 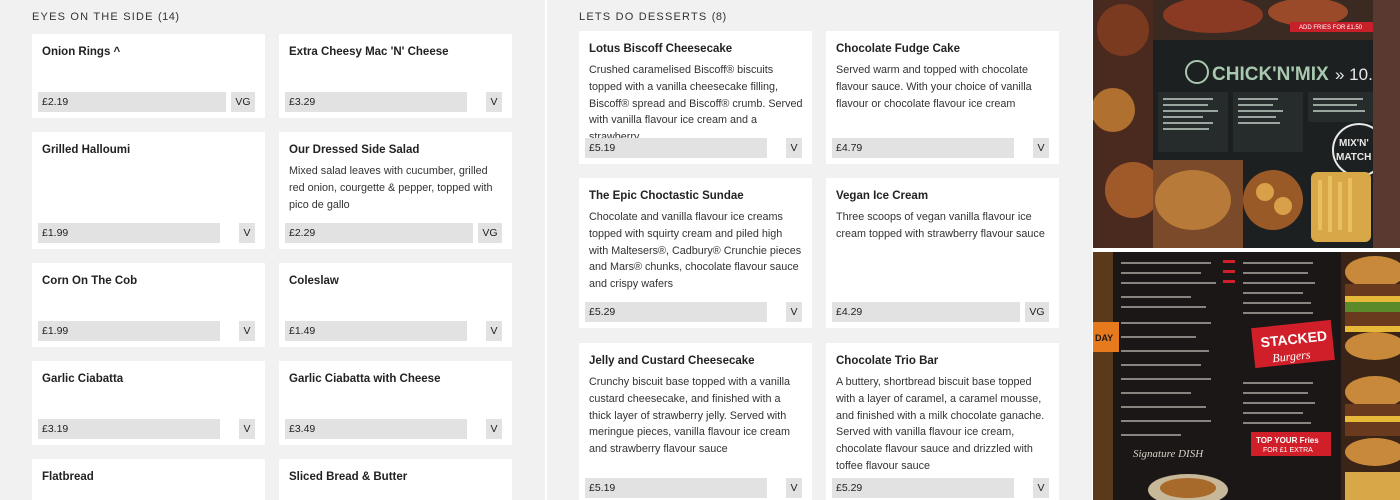 What do you see at coordinates (348, 477) in the screenshot?
I see `item-name: Sliced Bread & Butter` at bounding box center [348, 477].